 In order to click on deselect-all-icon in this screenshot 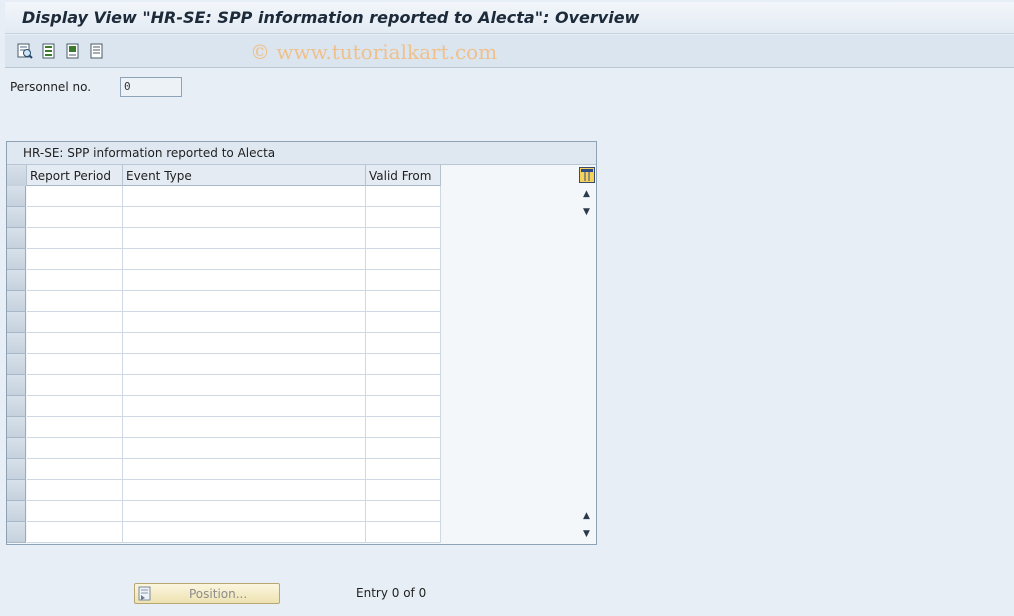, I will do `click(97, 51)`.